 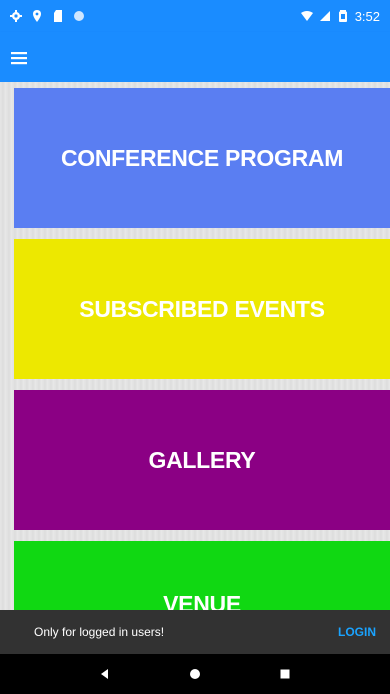 I want to click on app-bar, so click(x=195, y=57).